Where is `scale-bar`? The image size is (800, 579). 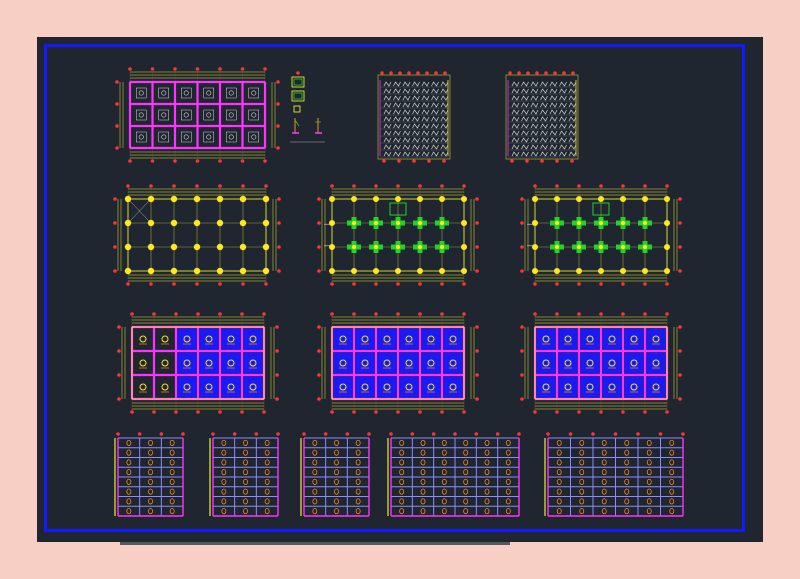 scale-bar is located at coordinates (315, 543).